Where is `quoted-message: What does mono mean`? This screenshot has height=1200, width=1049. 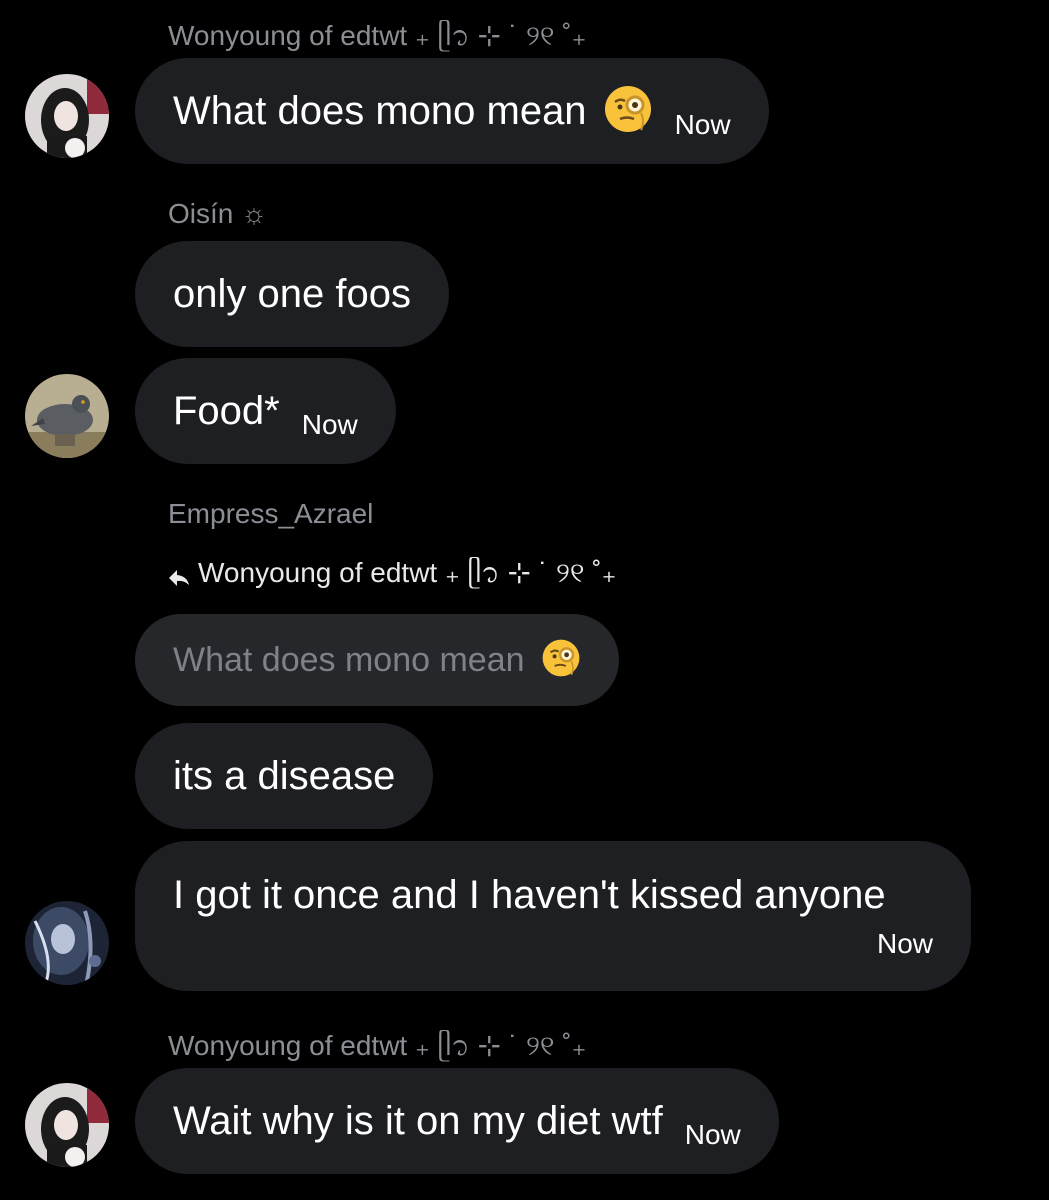
quoted-message: What does mono mean is located at coordinates (377, 660).